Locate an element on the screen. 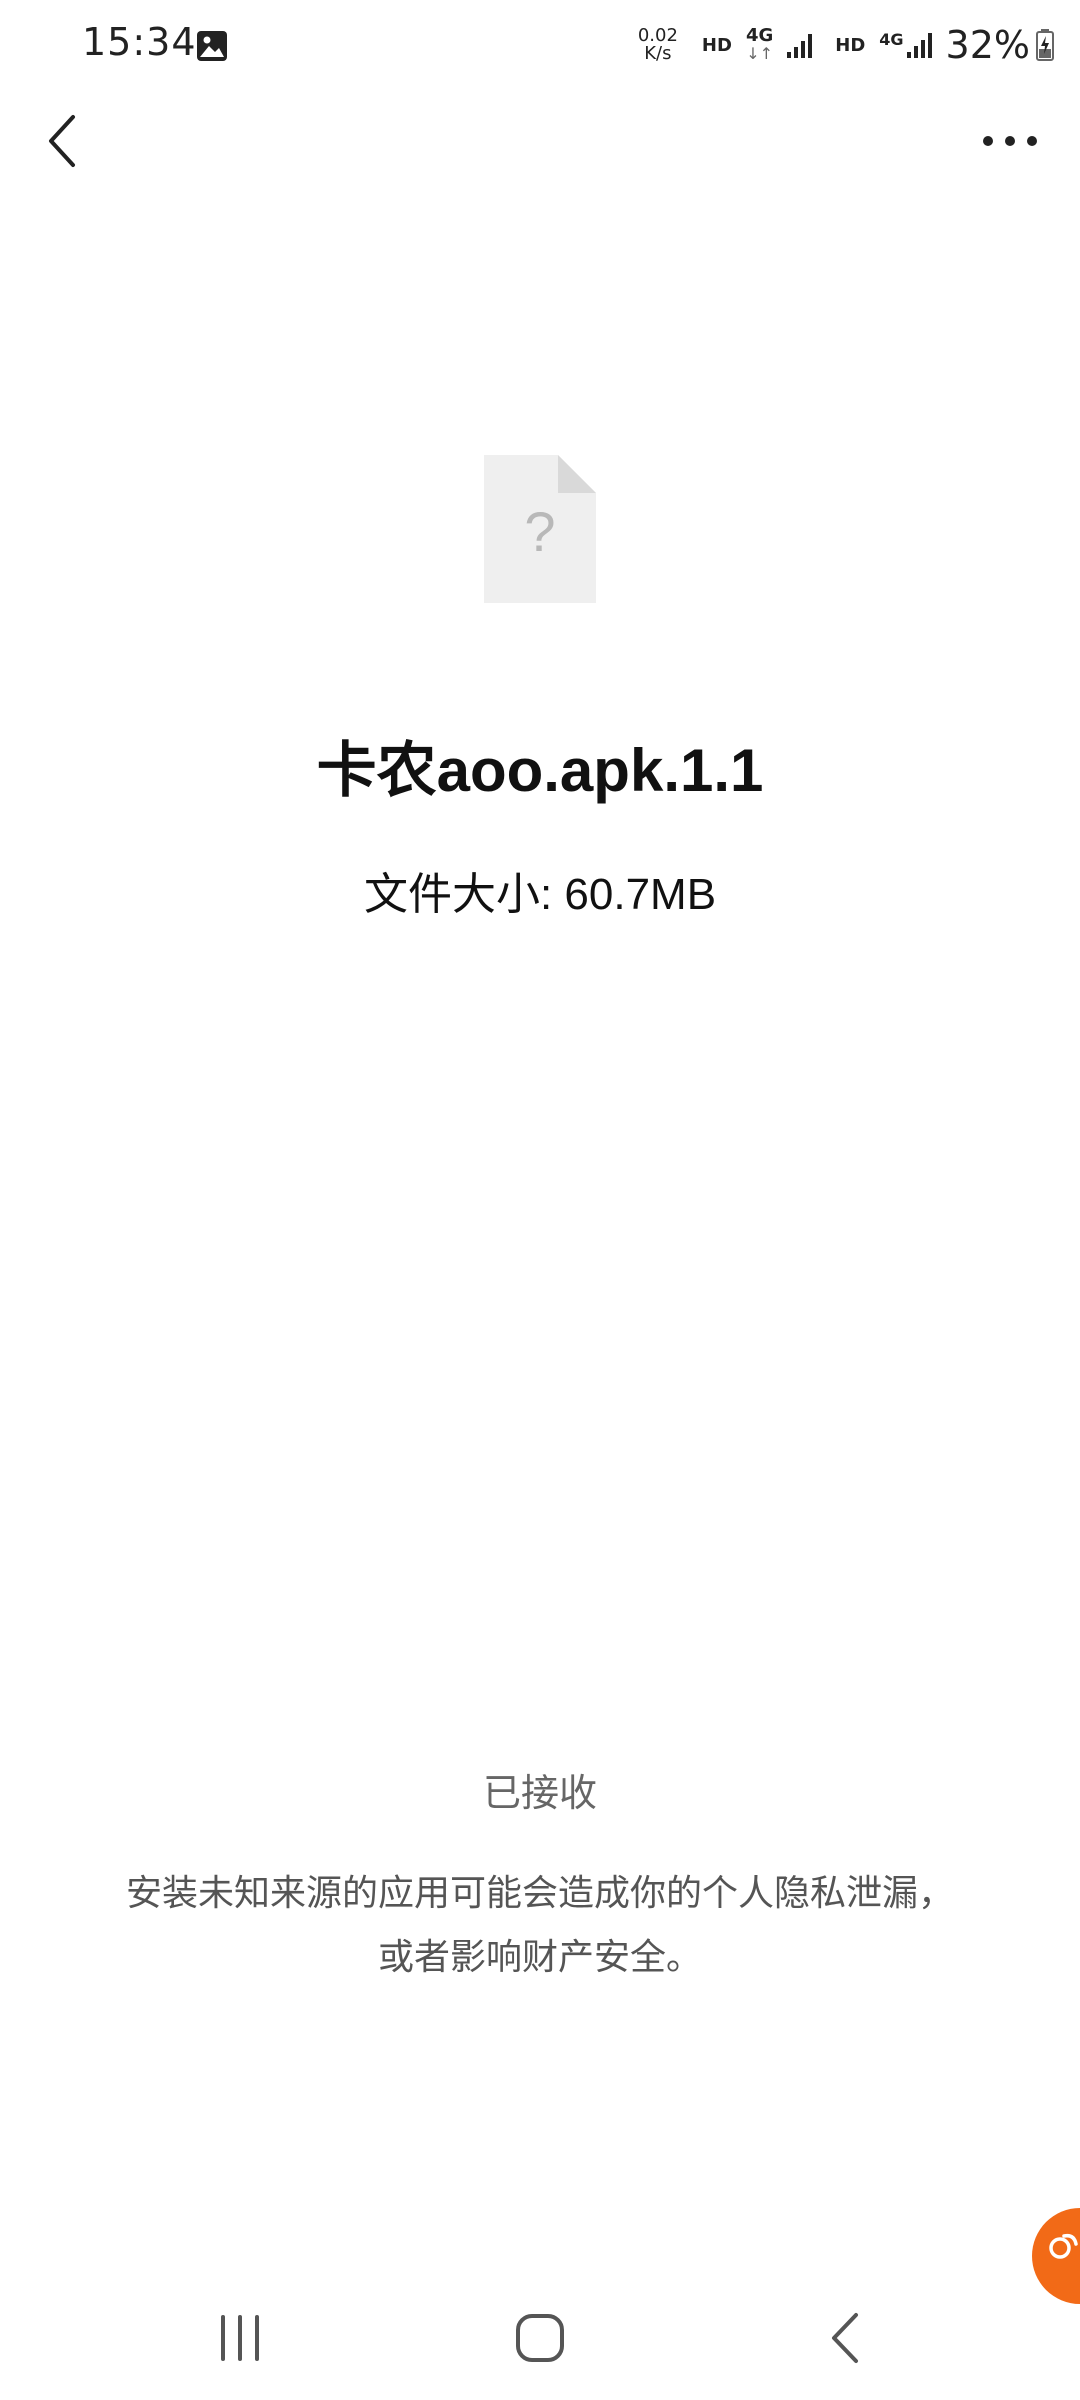 This screenshot has height=2400, width=1080. back-icon is located at coordinates (845, 2338).